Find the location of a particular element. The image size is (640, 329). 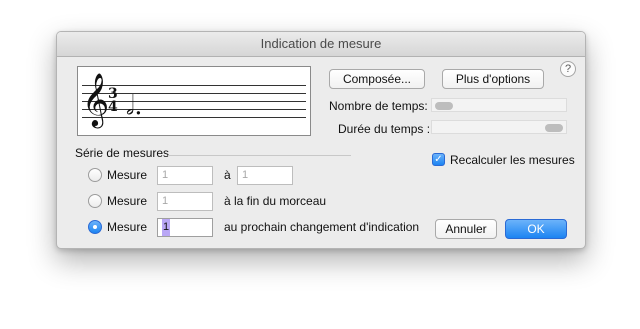

next-change-label: au prochain changement d'indication is located at coordinates (322, 227).